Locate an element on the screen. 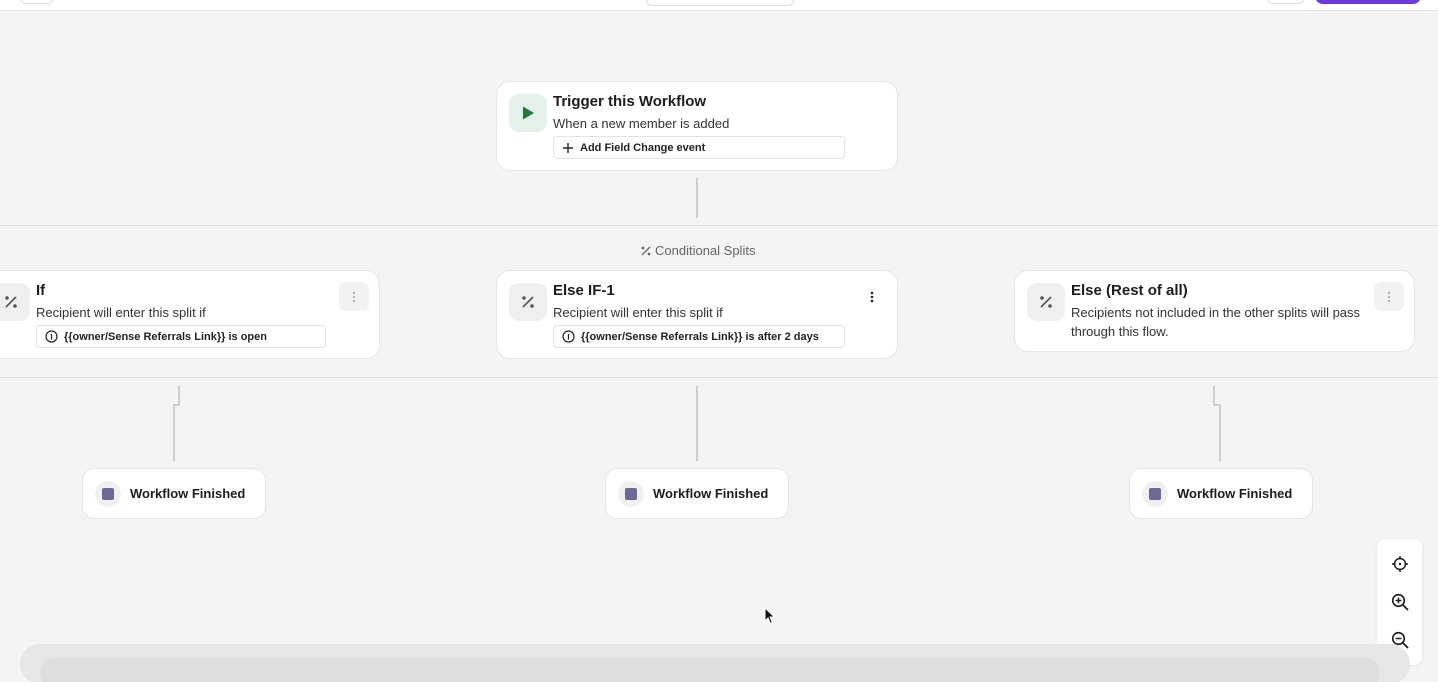 The image size is (1438, 682). else-if-split-more-icon is located at coordinates (872, 296).